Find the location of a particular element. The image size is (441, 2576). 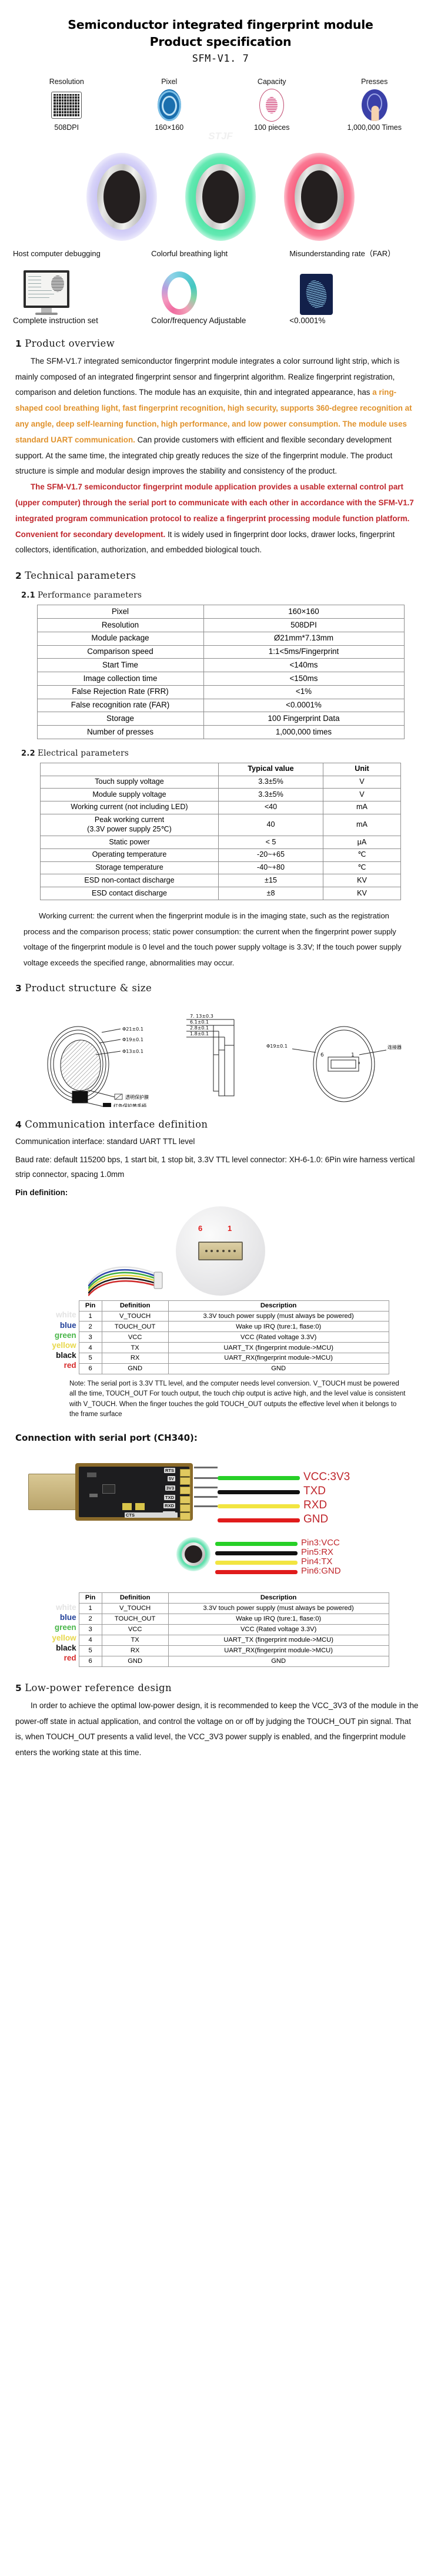

param-value: <0.0001% is located at coordinates (304, 706).